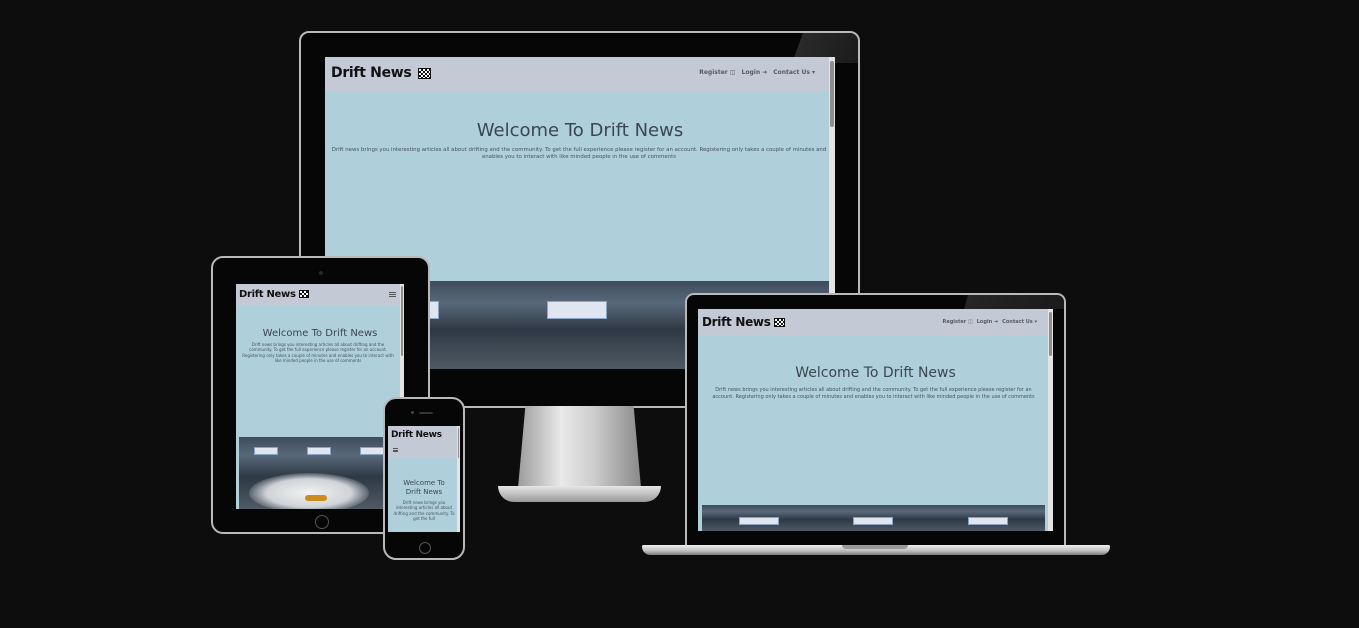 Image resolution: width=1359 pixels, height=628 pixels. I want to click on phone-speaker, so click(426, 413).